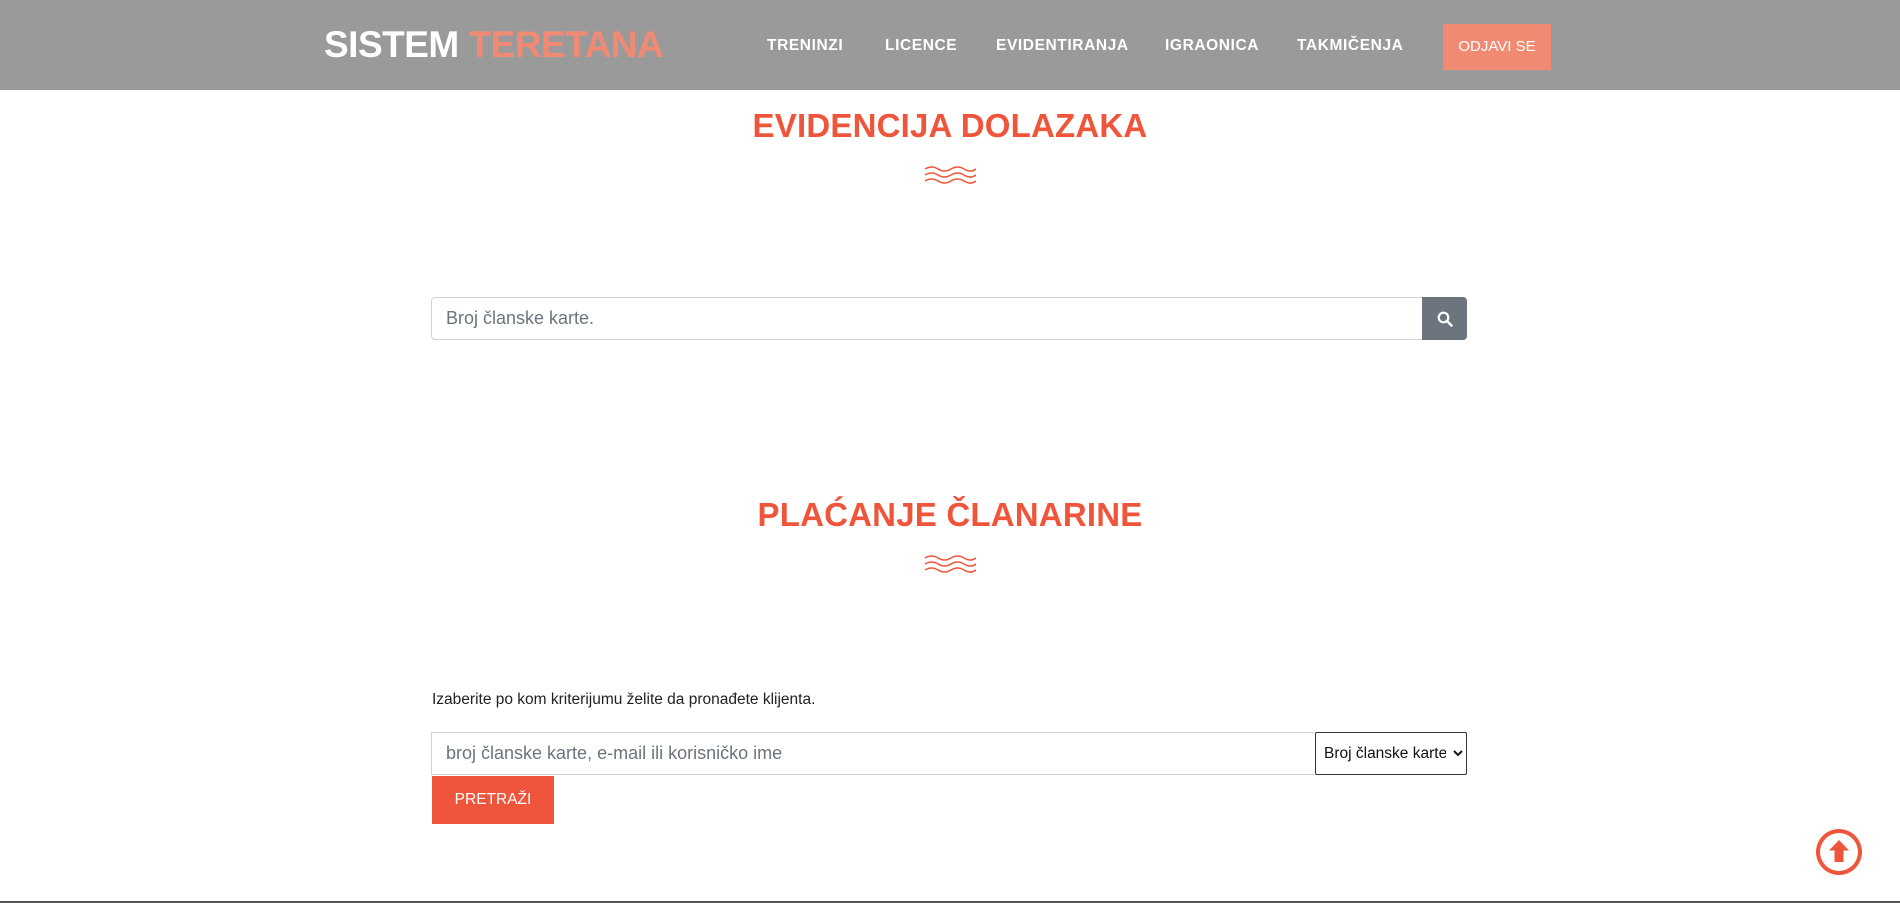  What do you see at coordinates (493, 800) in the screenshot?
I see `search-client-button: PRETRAŽI` at bounding box center [493, 800].